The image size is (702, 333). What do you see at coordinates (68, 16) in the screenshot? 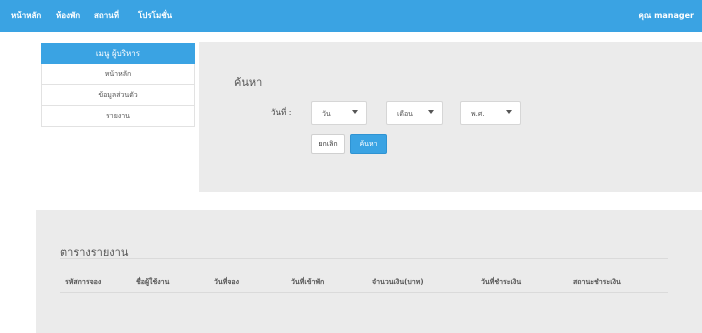
I see `nav-rooms: ห้องพัก` at bounding box center [68, 16].